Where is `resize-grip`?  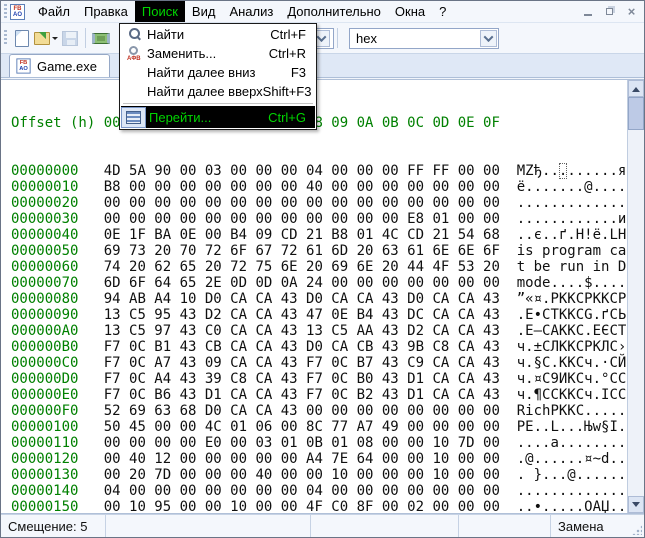 resize-grip is located at coordinates (637, 530).